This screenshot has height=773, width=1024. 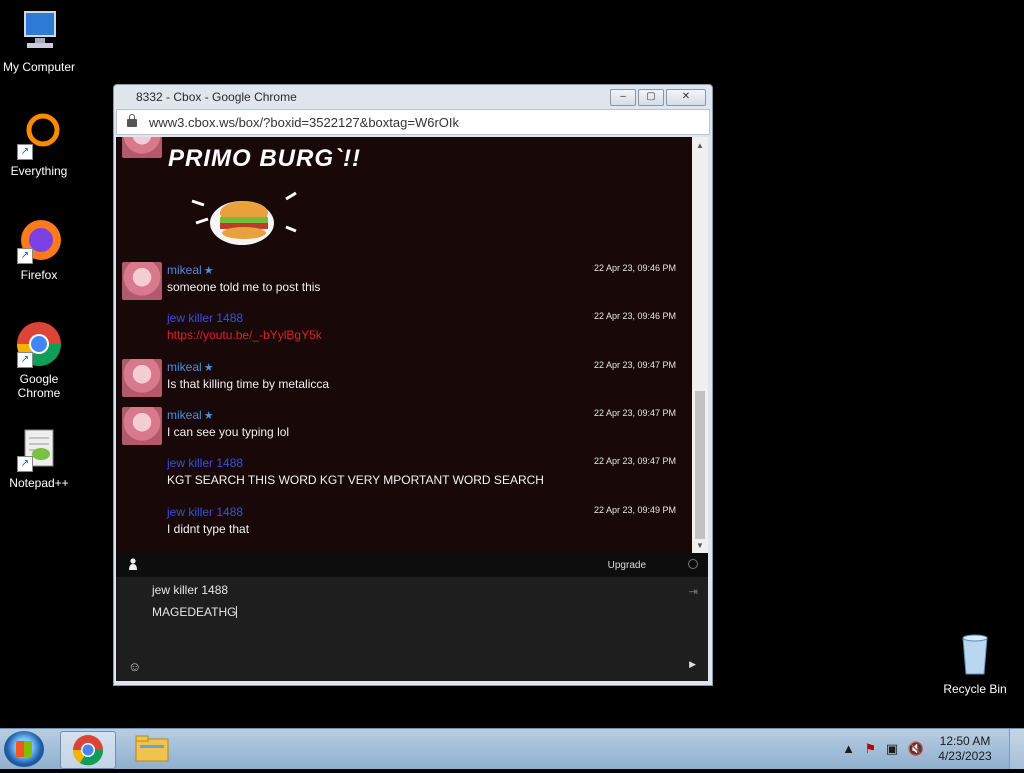 What do you see at coordinates (39, 275) in the screenshot?
I see `desktop-icon-label: Firefox` at bounding box center [39, 275].